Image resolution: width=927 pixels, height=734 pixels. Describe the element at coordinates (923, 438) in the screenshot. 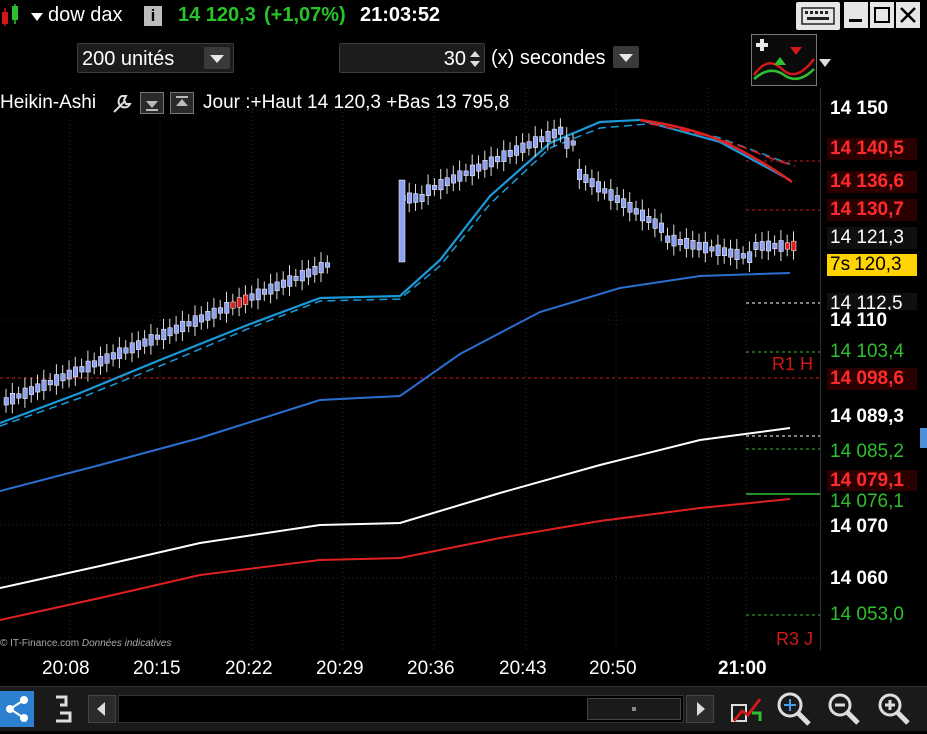

I see `axis-scroll-handle` at that location.